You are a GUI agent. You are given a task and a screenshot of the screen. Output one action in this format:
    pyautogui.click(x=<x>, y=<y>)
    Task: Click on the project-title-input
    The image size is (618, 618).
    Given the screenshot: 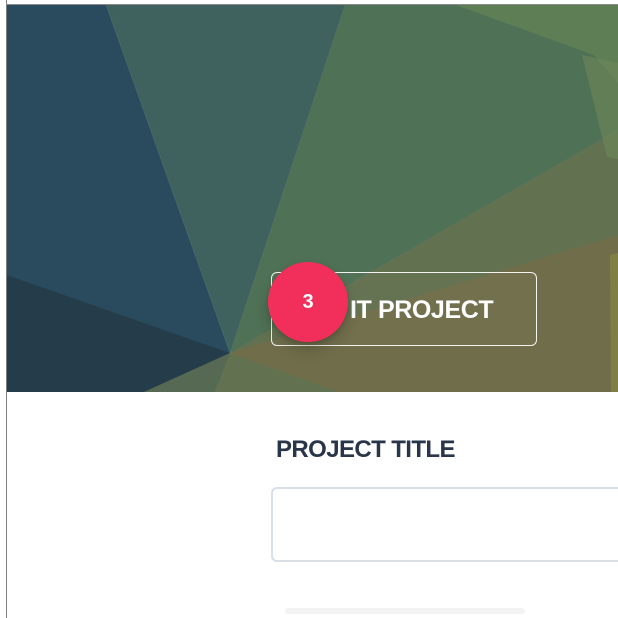 What is the action you would take?
    pyautogui.click(x=444, y=524)
    